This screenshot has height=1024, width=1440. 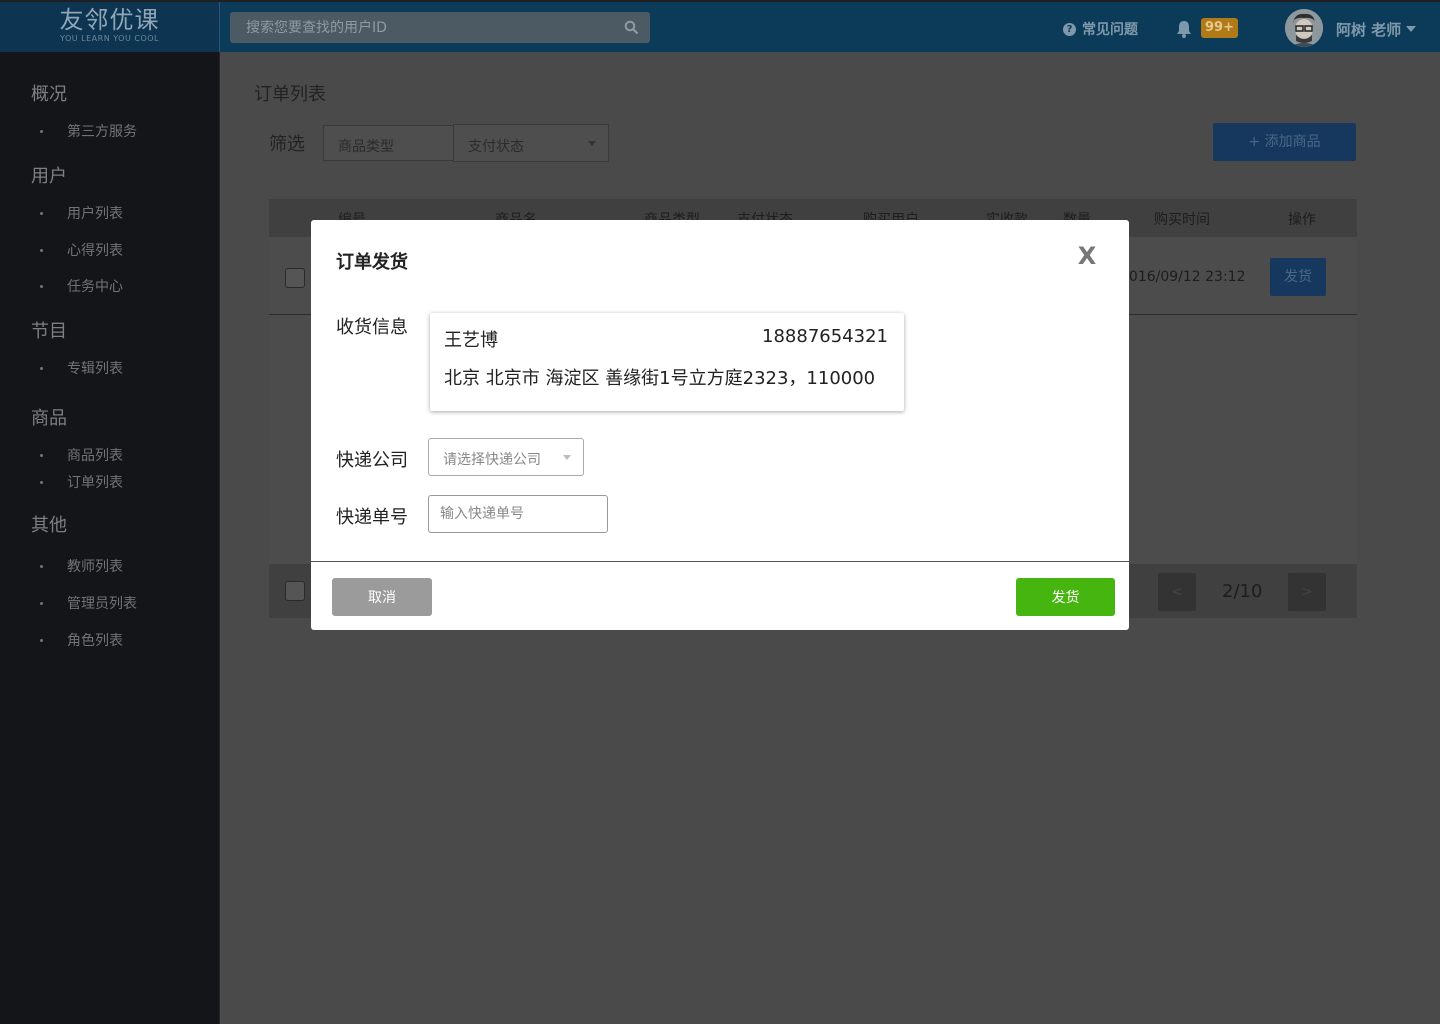 What do you see at coordinates (372, 460) in the screenshot?
I see `courier-label: 快递公司` at bounding box center [372, 460].